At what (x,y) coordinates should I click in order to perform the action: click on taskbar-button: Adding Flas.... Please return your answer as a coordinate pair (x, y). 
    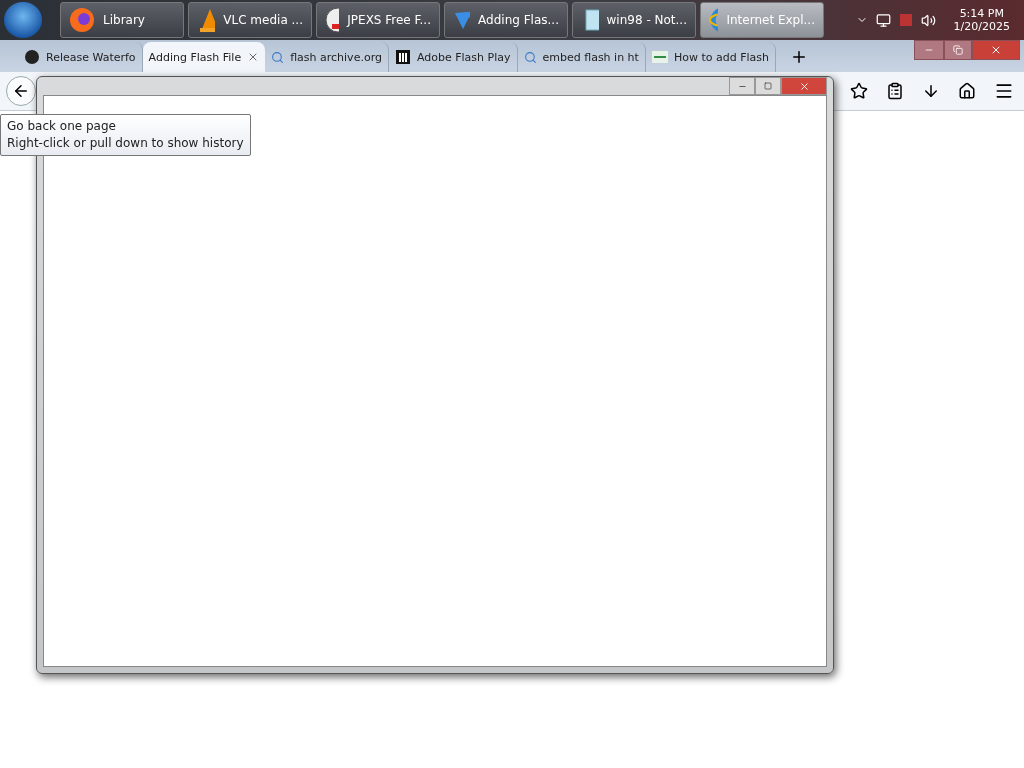
    Looking at the image, I should click on (506, 20).